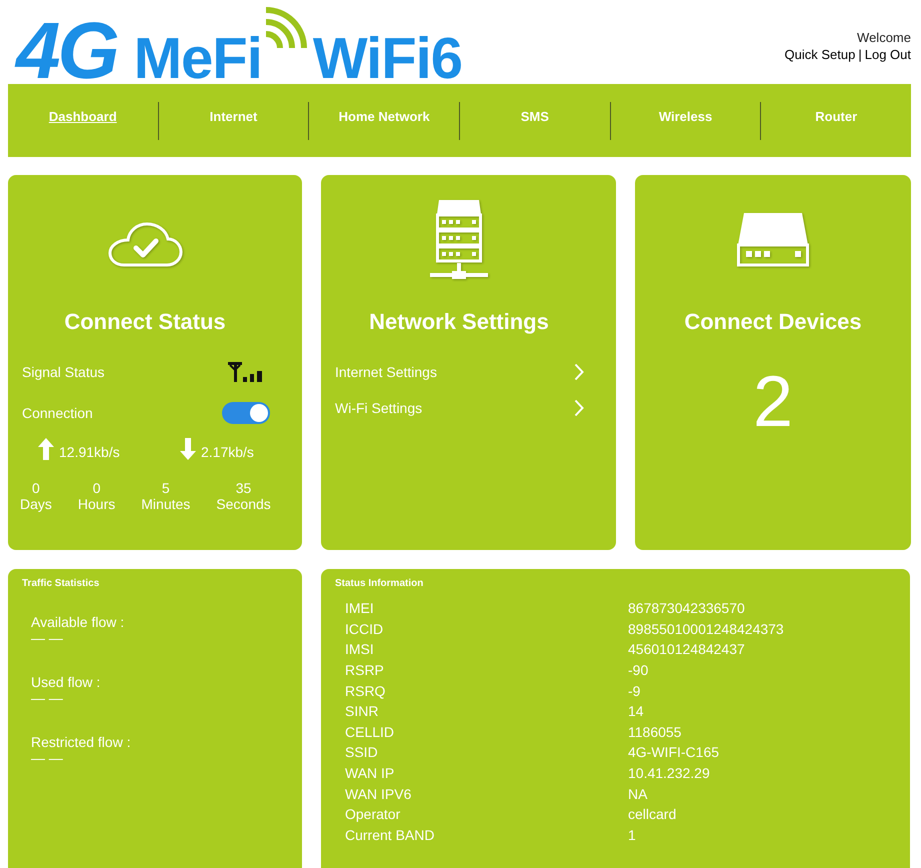 The width and height of the screenshot is (921, 868). Describe the element at coordinates (227, 452) in the screenshot. I see `speed-value: 2.17kb/s` at that location.